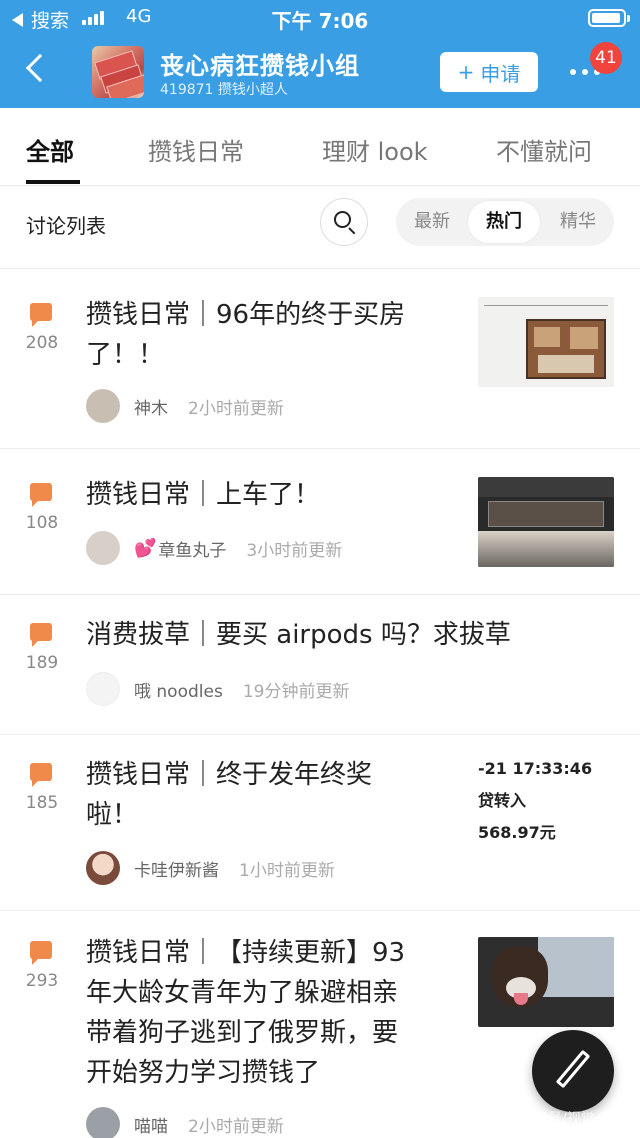 The height and width of the screenshot is (1138, 640). What do you see at coordinates (466, 72) in the screenshot?
I see `plus-icon: +` at bounding box center [466, 72].